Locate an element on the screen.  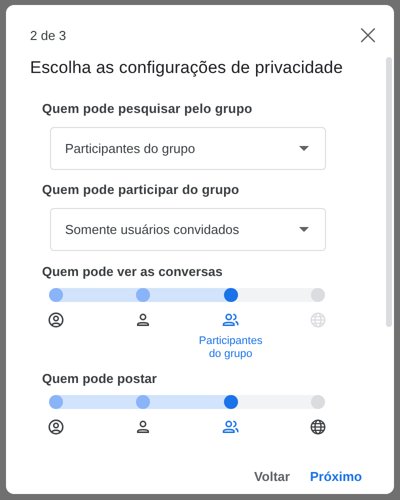
field-label: Quem pode participar do grupo is located at coordinates (141, 189).